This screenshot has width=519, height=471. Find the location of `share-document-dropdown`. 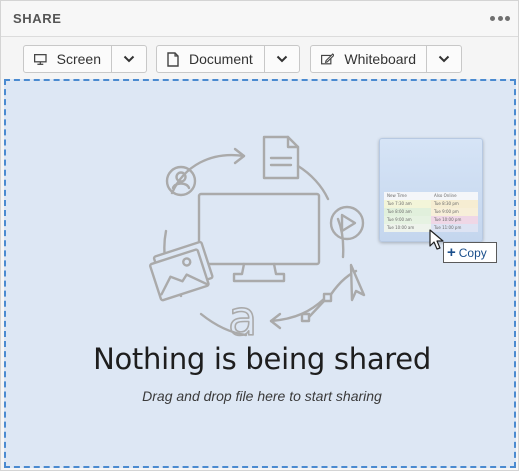

share-document-dropdown is located at coordinates (282, 59).